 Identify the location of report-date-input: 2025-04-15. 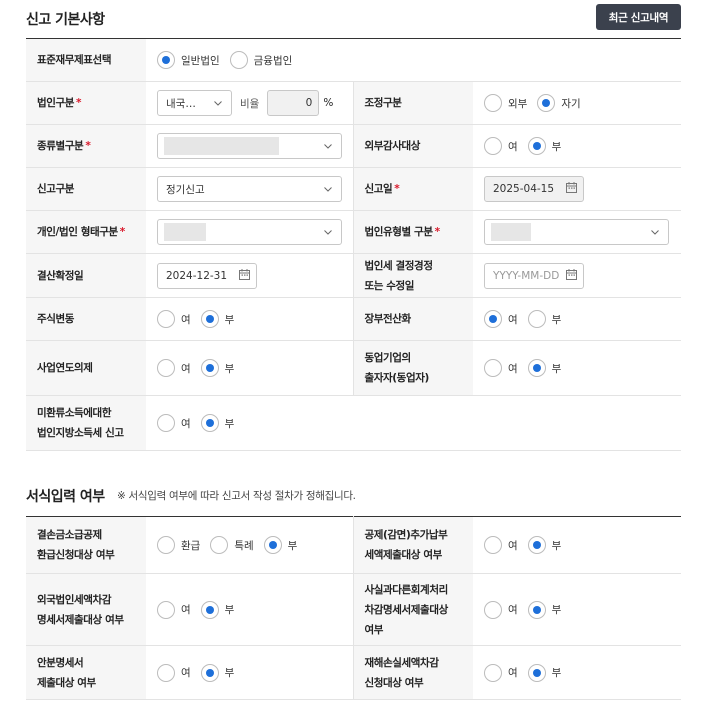
(534, 189).